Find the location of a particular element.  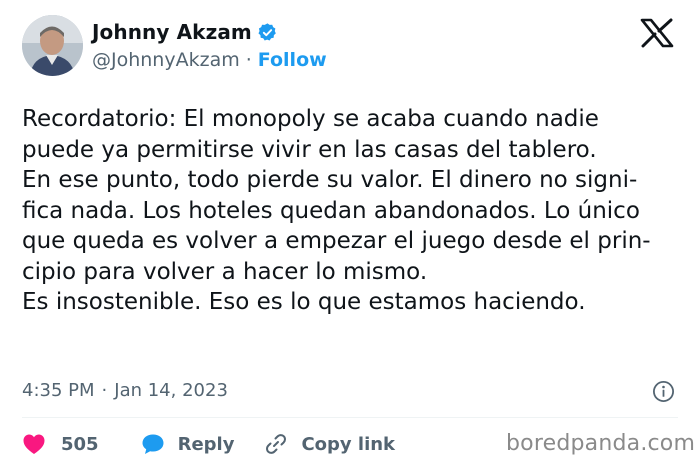

reply-button: Reply is located at coordinates (188, 444).